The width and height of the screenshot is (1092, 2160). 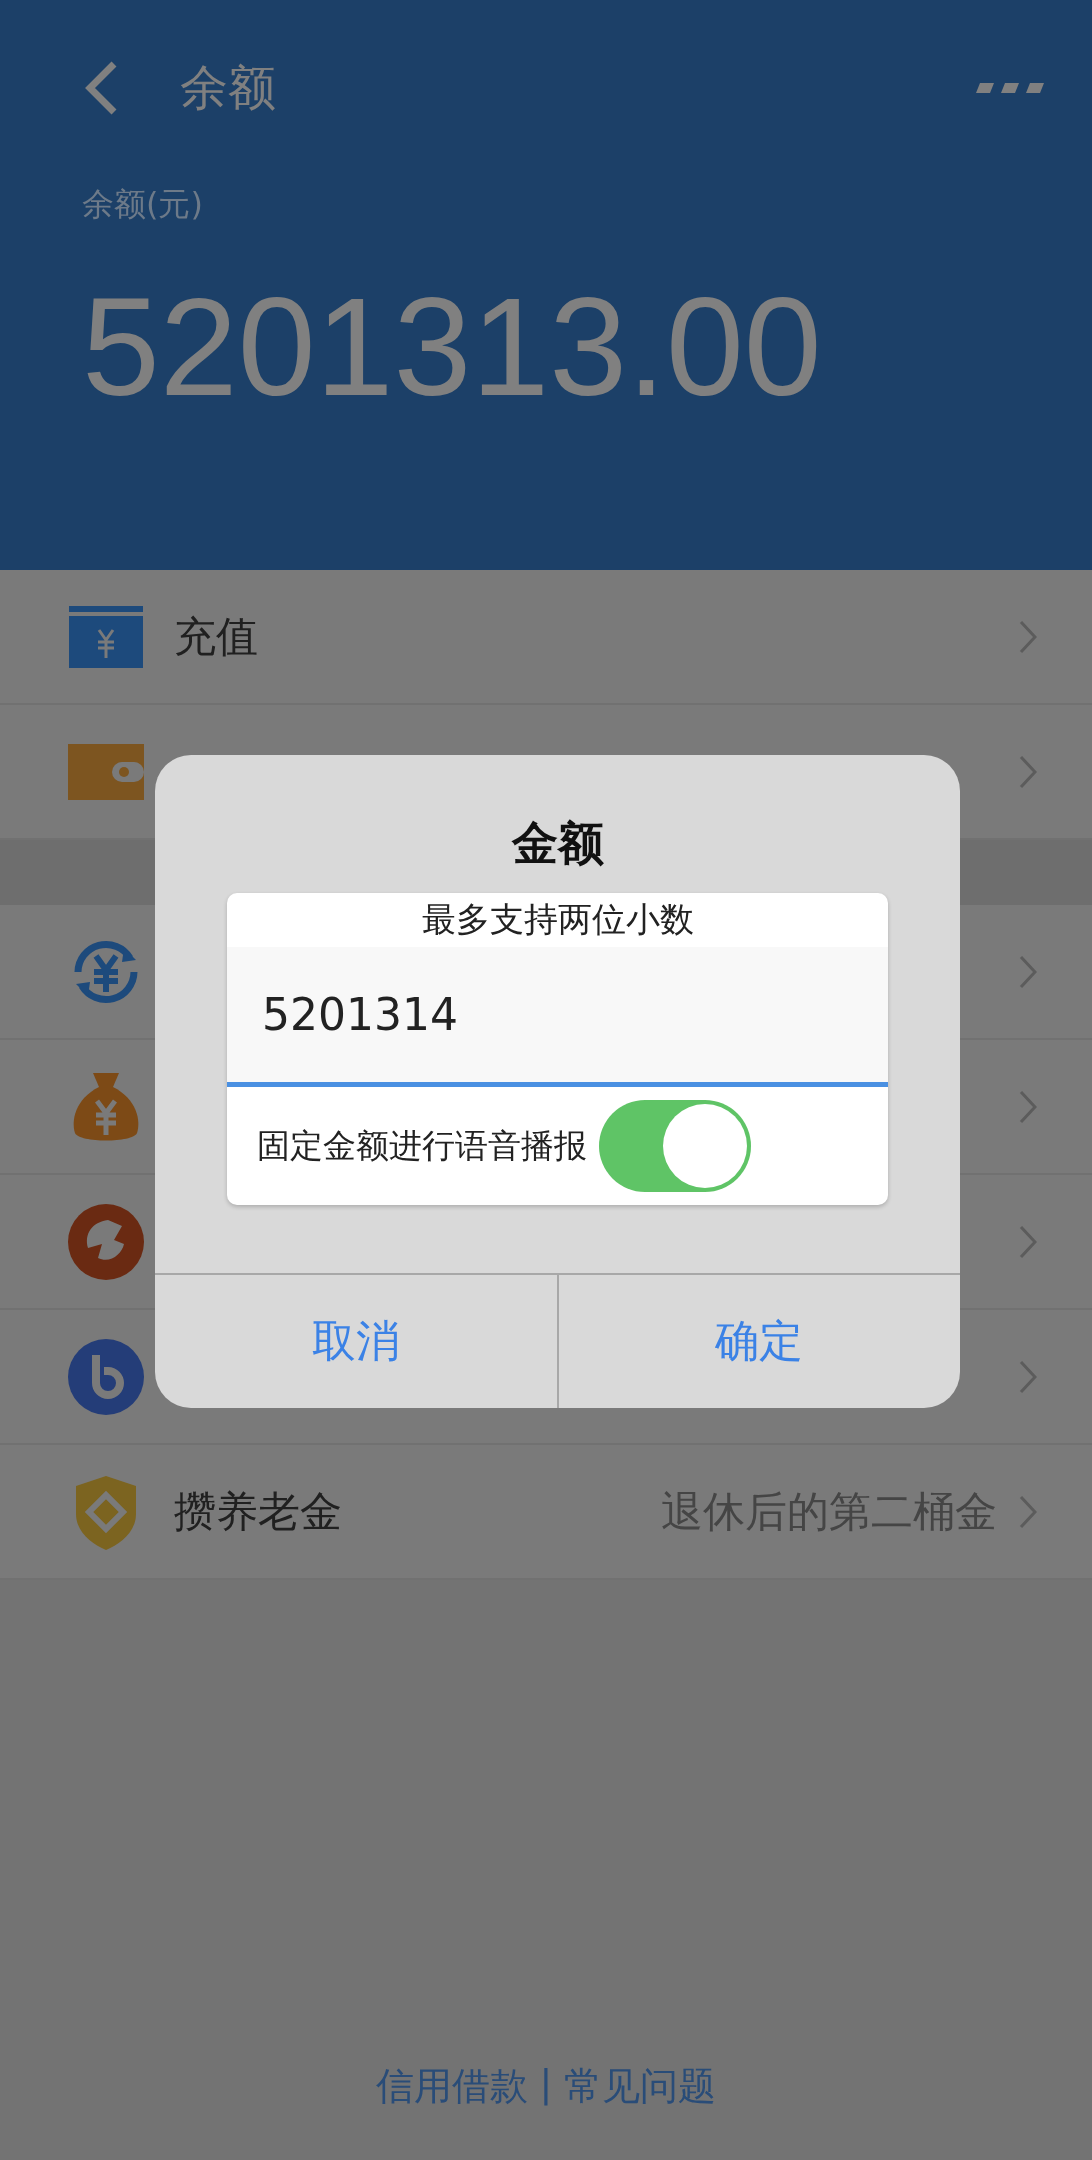 What do you see at coordinates (422, 1145) in the screenshot?
I see `toggle-label: 固定金额进行语音播报` at bounding box center [422, 1145].